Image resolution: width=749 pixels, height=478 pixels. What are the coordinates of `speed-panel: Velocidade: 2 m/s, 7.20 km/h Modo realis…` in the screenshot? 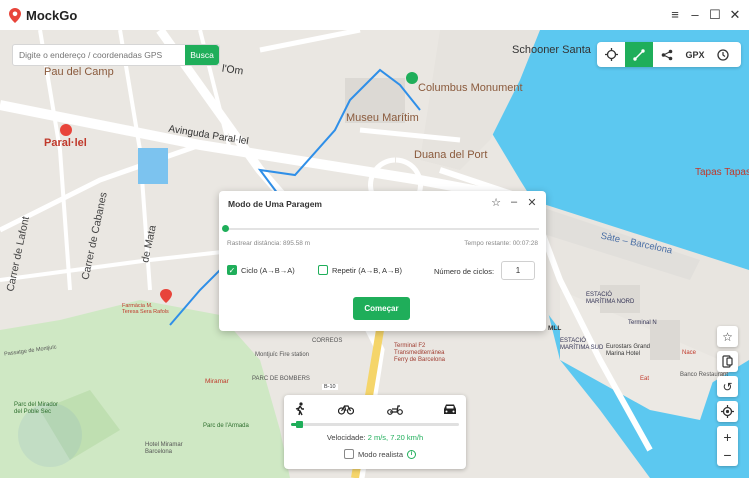 It's located at (375, 432).